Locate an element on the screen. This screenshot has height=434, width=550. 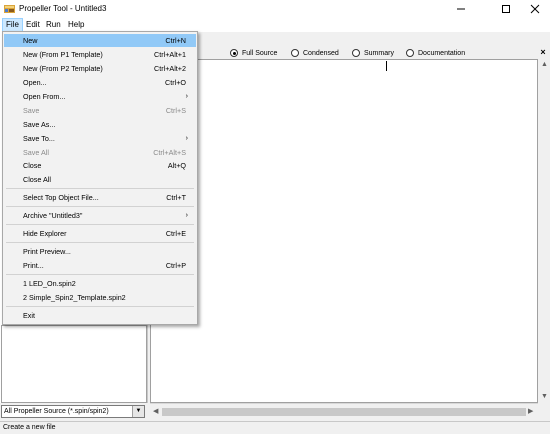
menu-bar: File Edit Run Help is located at coordinates (275, 25).